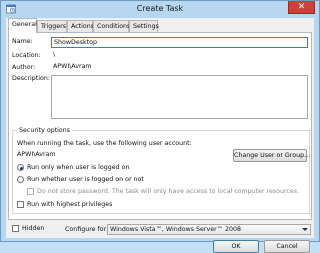 This screenshot has height=253, width=320. Describe the element at coordinates (26, 55) in the screenshot. I see `location-label: Location:` at that location.